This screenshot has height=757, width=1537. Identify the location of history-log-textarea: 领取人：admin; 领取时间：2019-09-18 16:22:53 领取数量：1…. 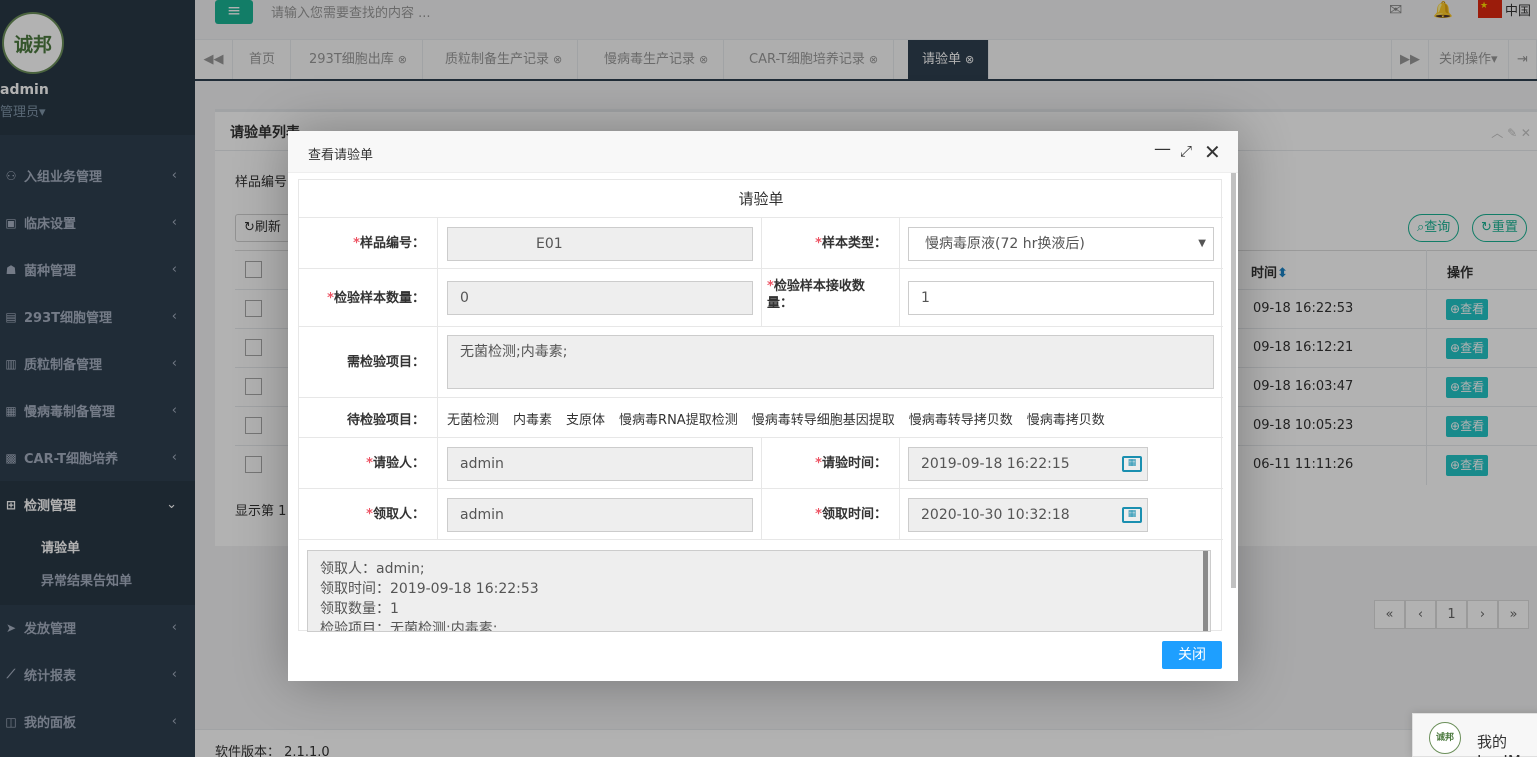
(759, 591).